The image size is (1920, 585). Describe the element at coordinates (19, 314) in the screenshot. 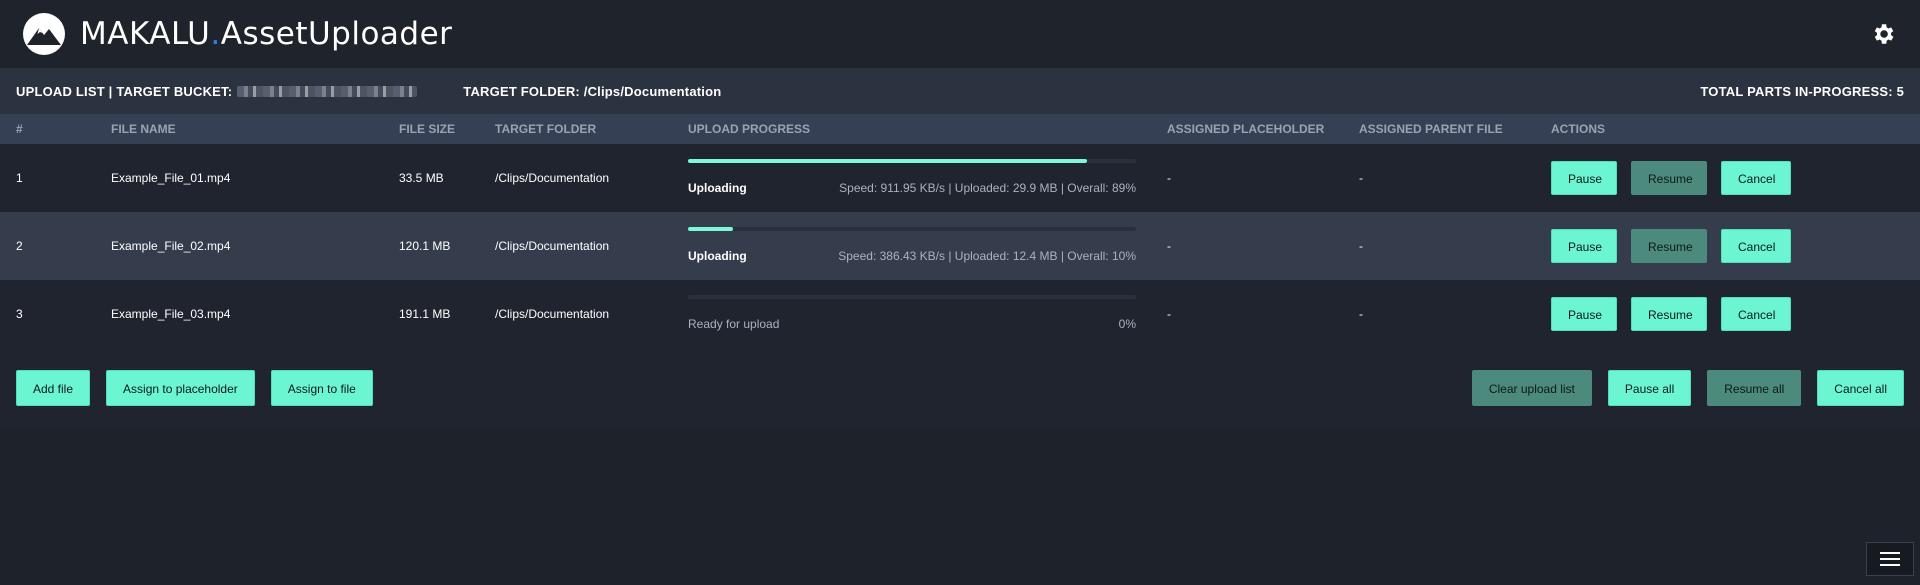

I see `row-index: 3` at that location.